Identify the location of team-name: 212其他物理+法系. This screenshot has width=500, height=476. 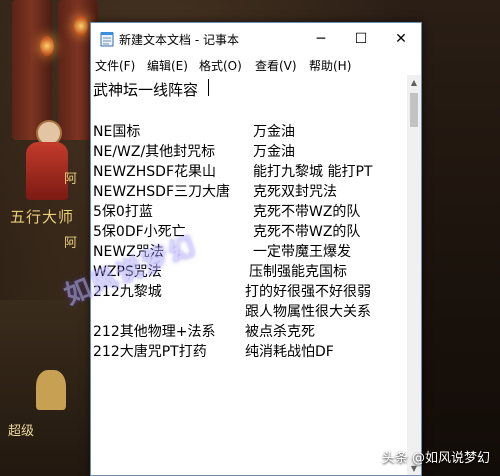
(154, 332).